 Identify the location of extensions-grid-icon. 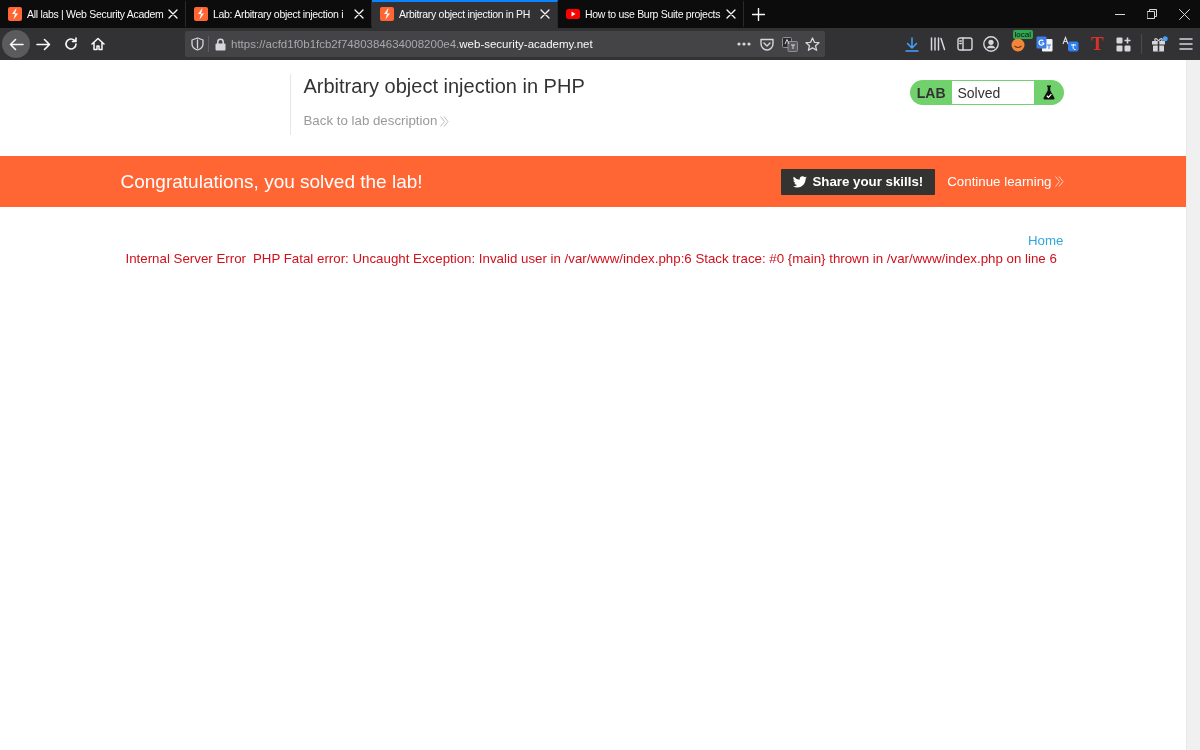
(1124, 44).